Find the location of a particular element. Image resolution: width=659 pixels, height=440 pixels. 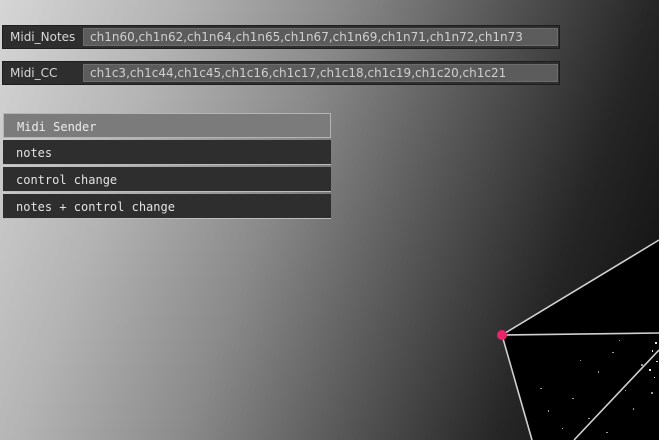

dark-polygon is located at coordinates (580, 340).